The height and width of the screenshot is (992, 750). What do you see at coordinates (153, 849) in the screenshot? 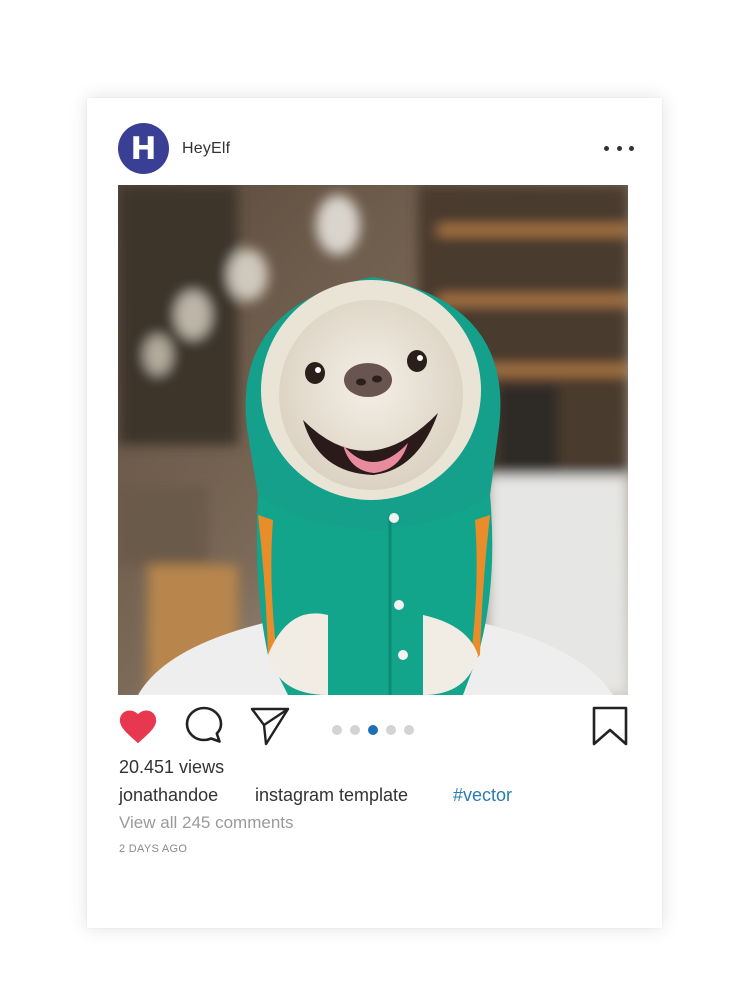
I see `post-timestamp: 2 DAYS AGO` at bounding box center [153, 849].